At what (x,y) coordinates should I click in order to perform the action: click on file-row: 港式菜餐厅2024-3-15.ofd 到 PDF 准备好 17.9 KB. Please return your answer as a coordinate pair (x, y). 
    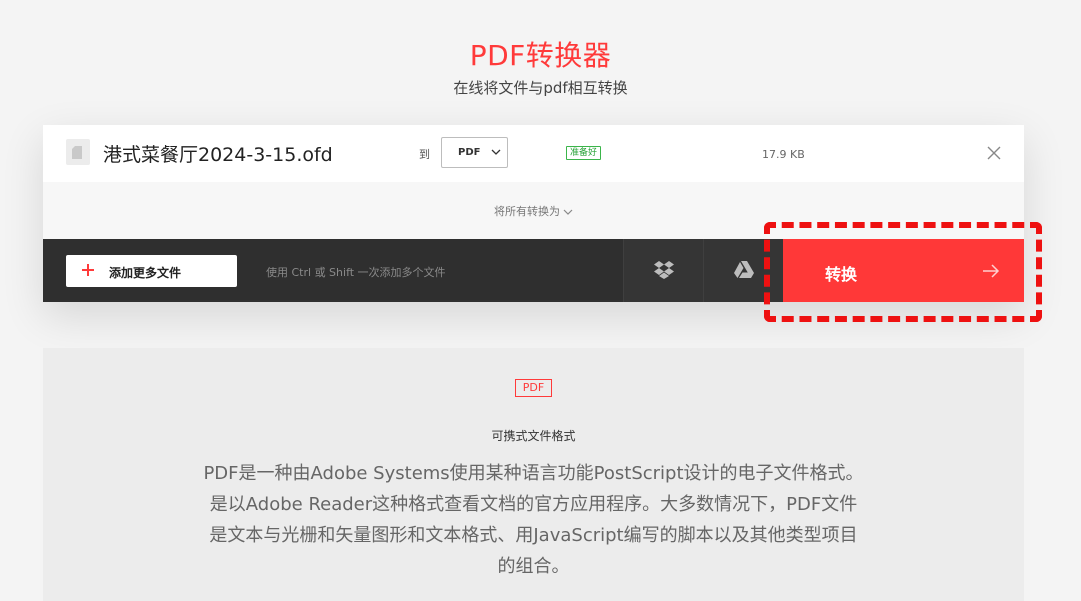
    Looking at the image, I should click on (533, 153).